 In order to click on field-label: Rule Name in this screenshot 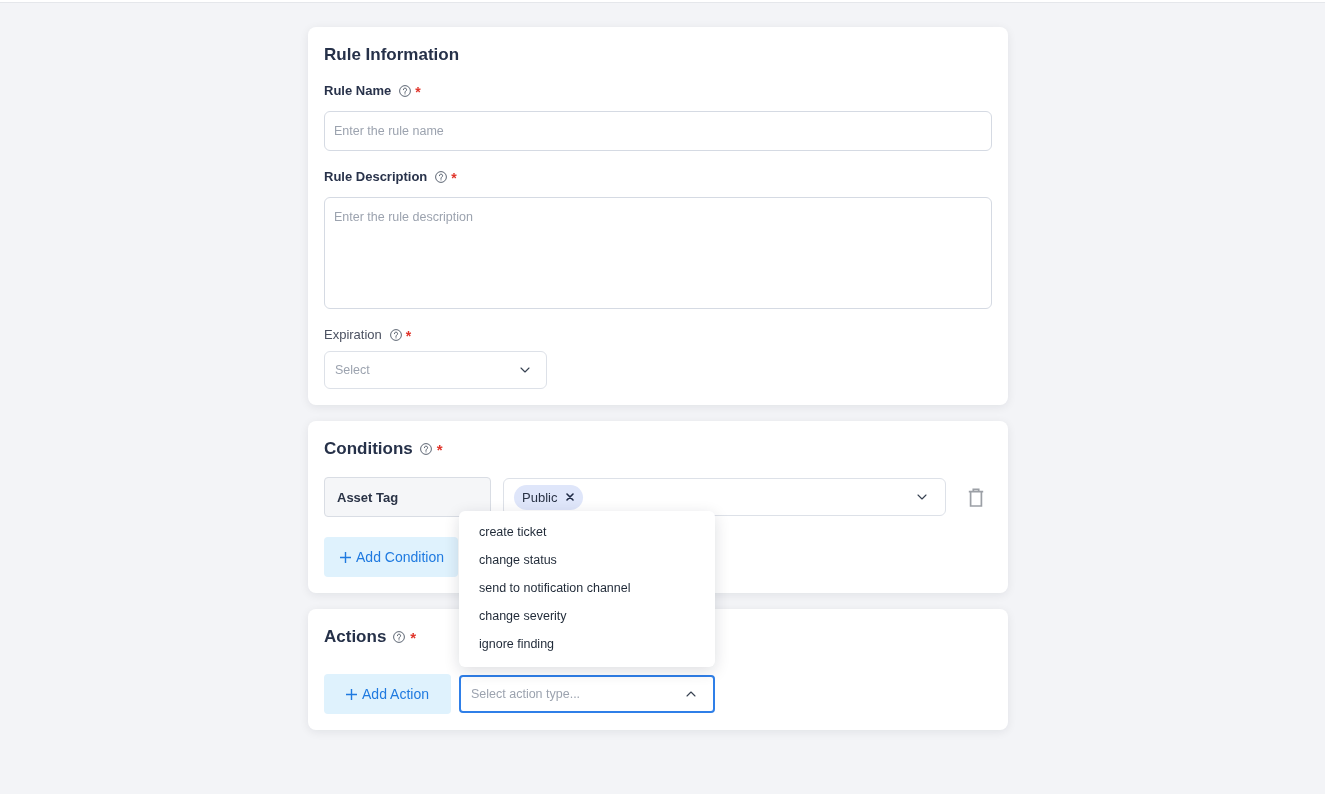, I will do `click(358, 91)`.